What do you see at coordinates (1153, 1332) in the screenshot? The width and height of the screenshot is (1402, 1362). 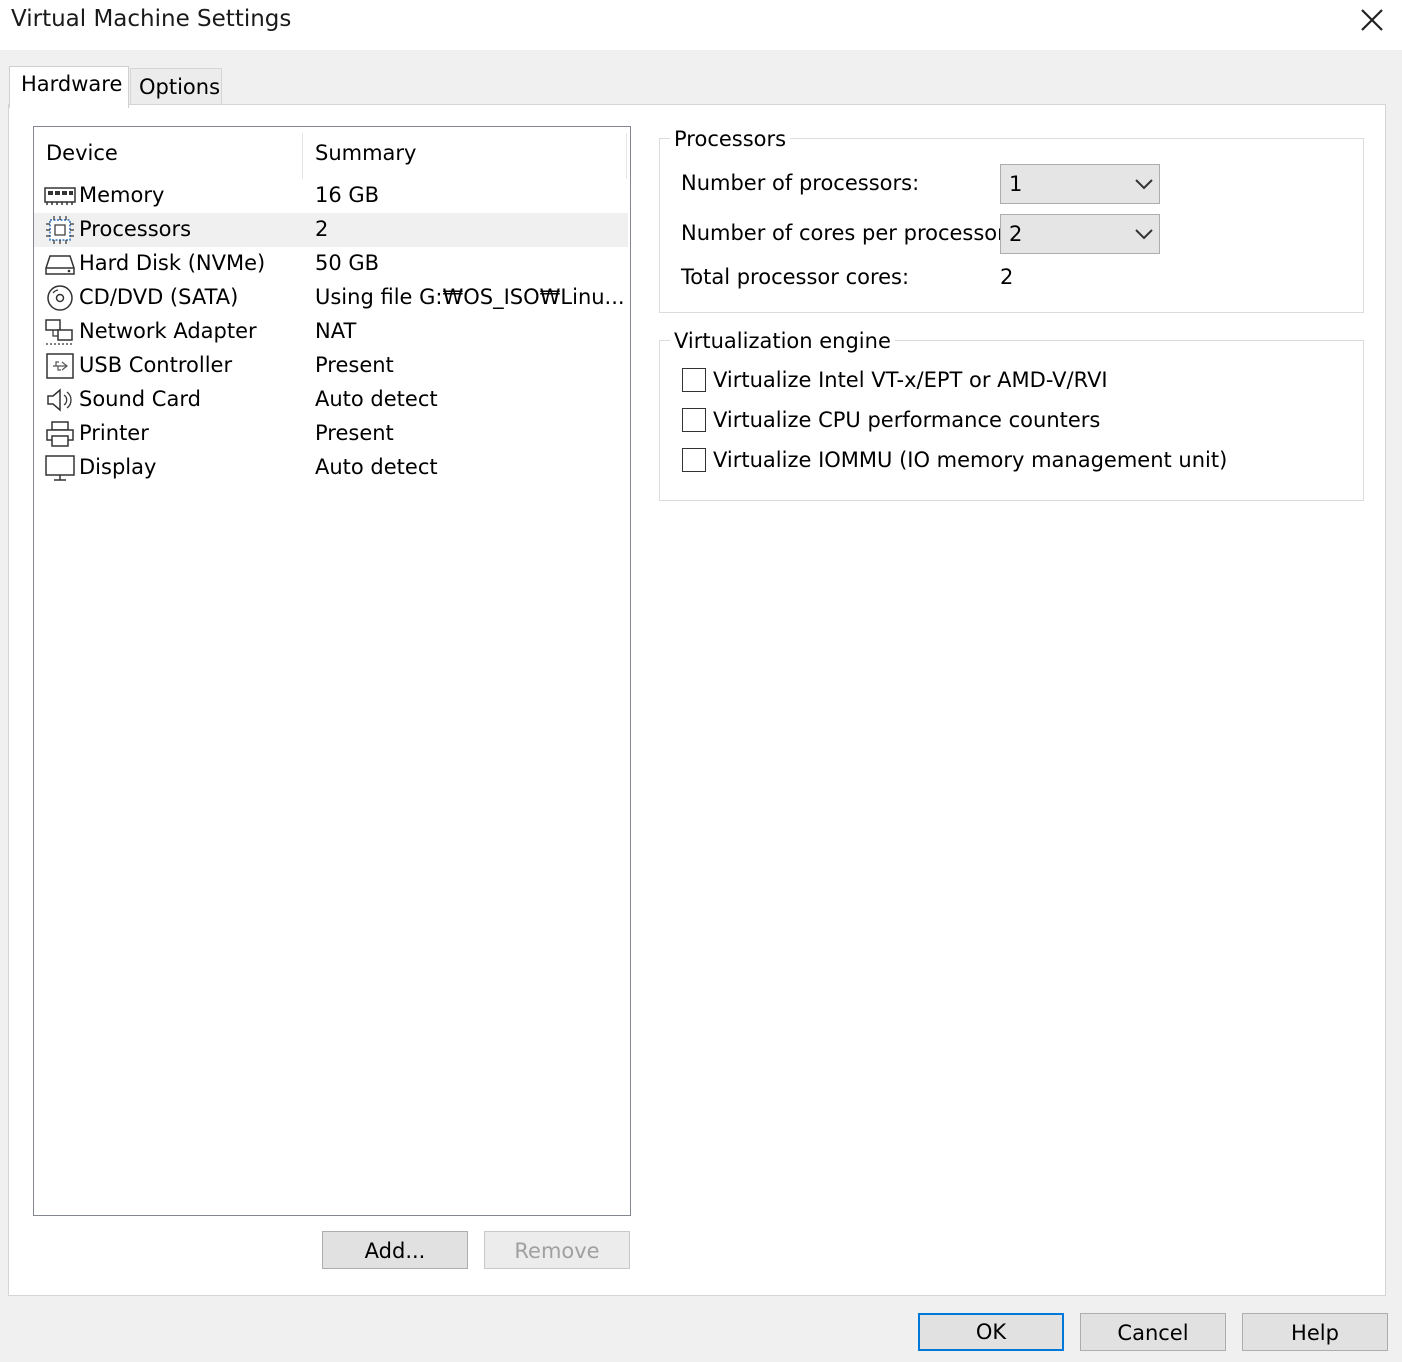 I see `cancel-button: Cancel` at bounding box center [1153, 1332].